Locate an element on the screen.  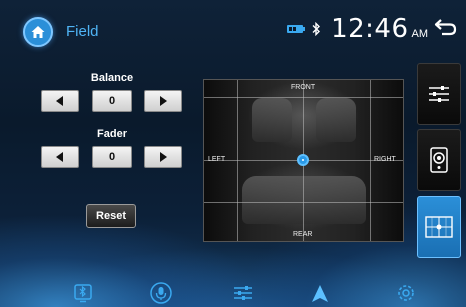
left-label: LEFT is located at coordinates (217, 159).